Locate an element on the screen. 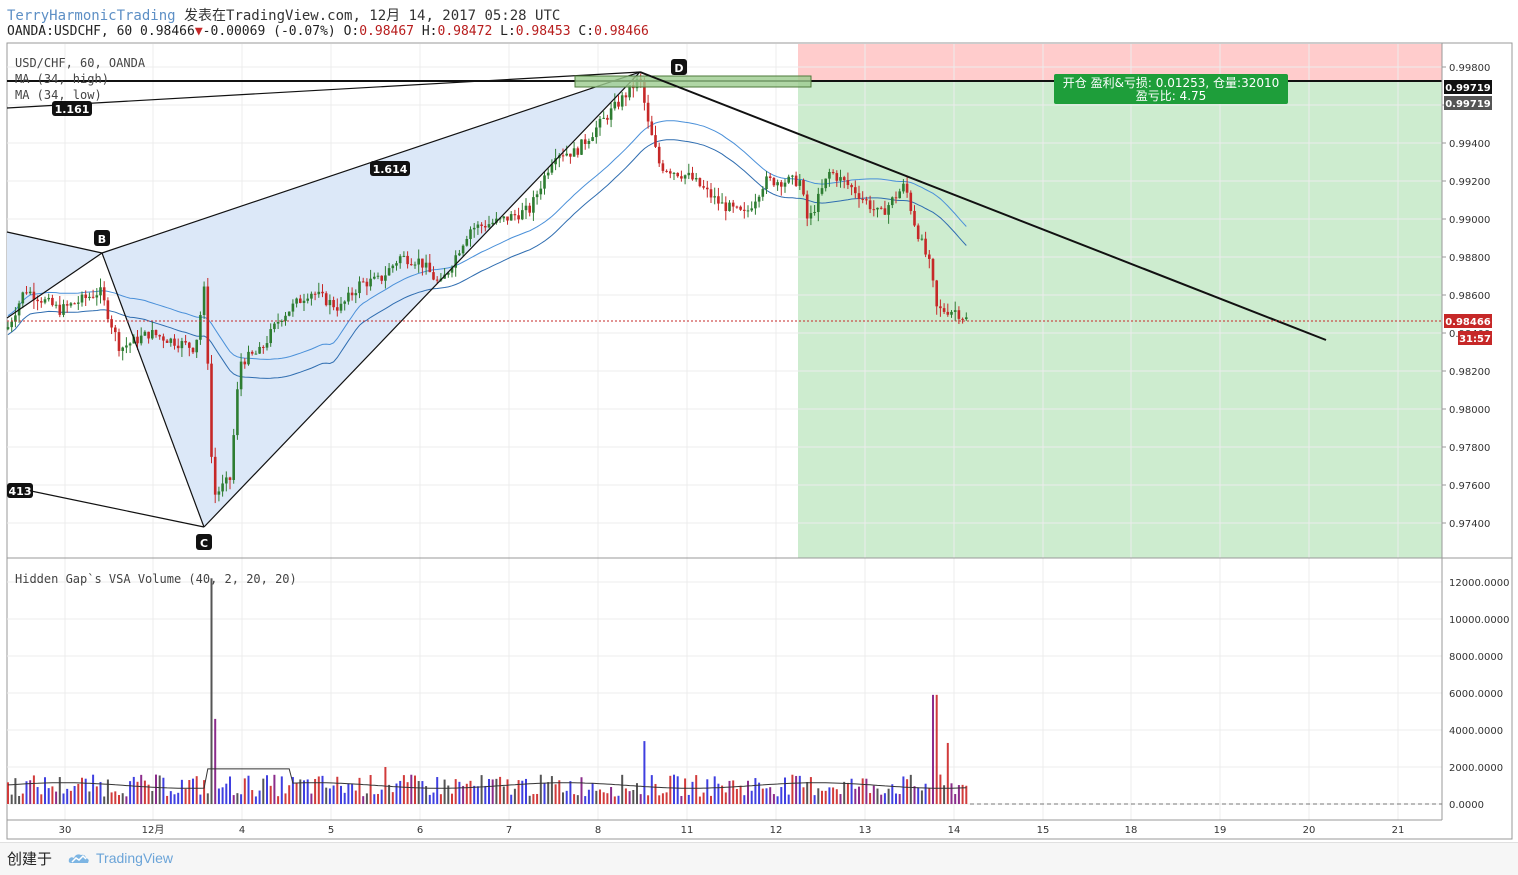 This screenshot has height=875, width=1518. svg-text: 31:57 is located at coordinates (1475, 339).